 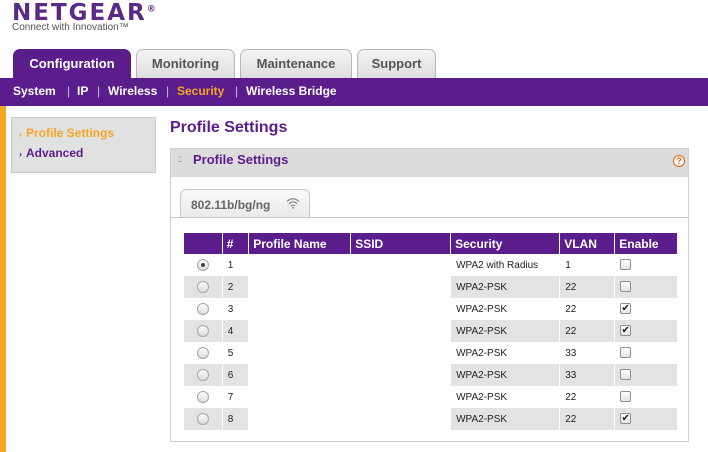 What do you see at coordinates (70, 27) in the screenshot?
I see `tagline: Connect with Innovation™` at bounding box center [70, 27].